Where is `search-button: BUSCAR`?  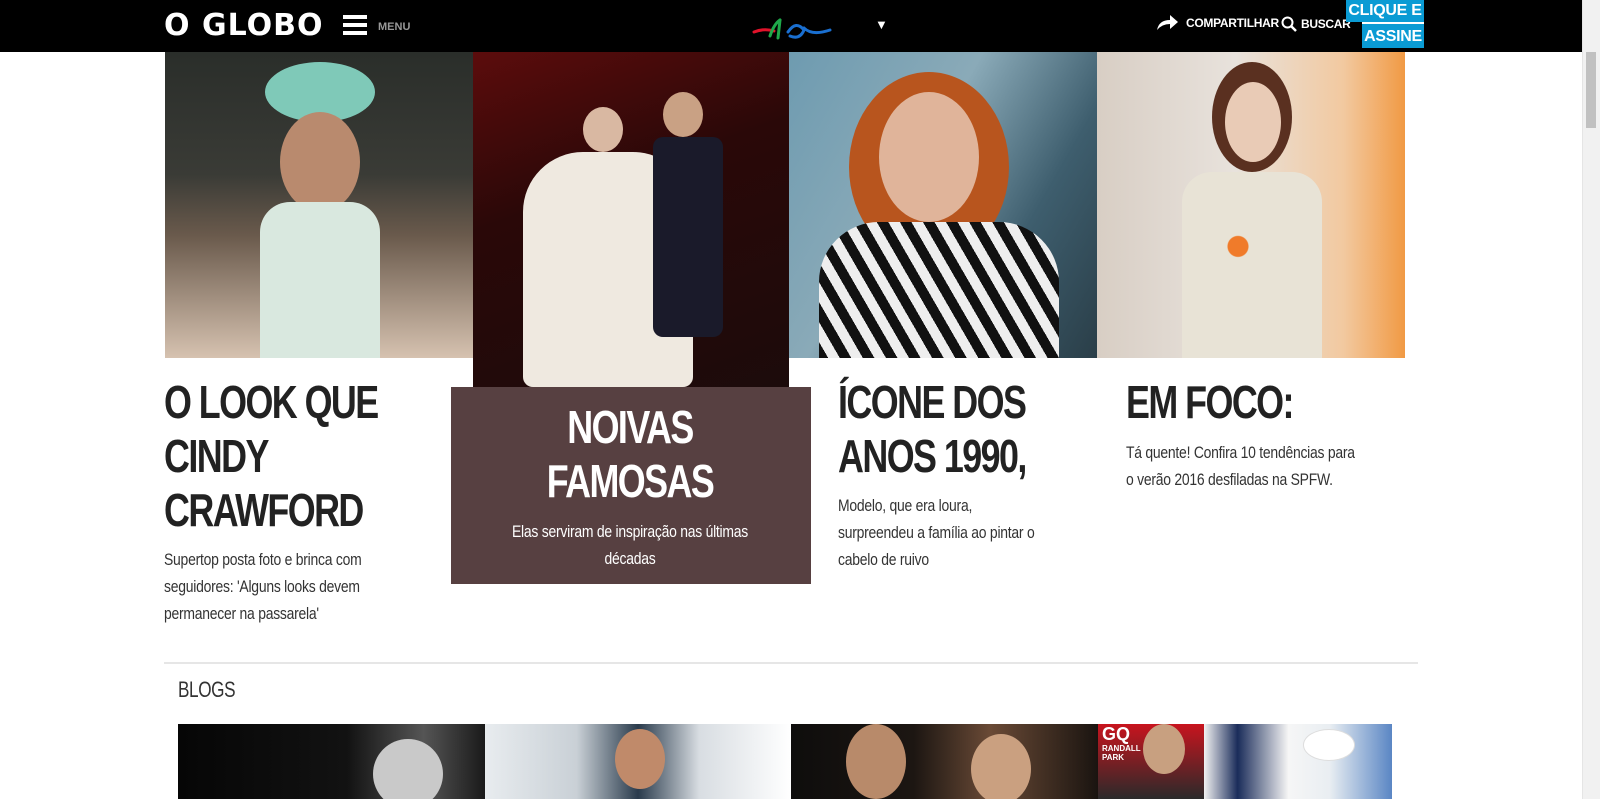 search-button: BUSCAR is located at coordinates (1316, 24).